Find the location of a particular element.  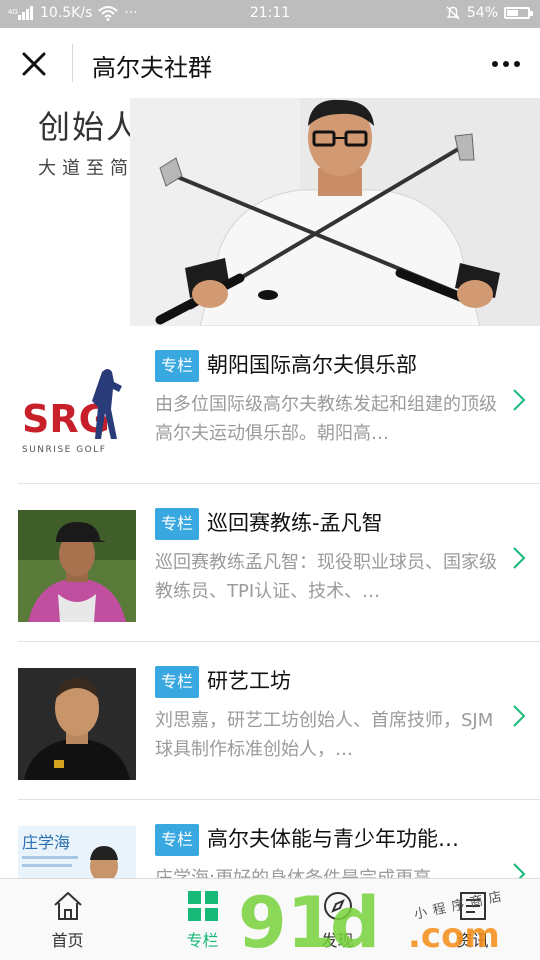

item-title-line: 专栏 研艺工坊 is located at coordinates (330, 682).